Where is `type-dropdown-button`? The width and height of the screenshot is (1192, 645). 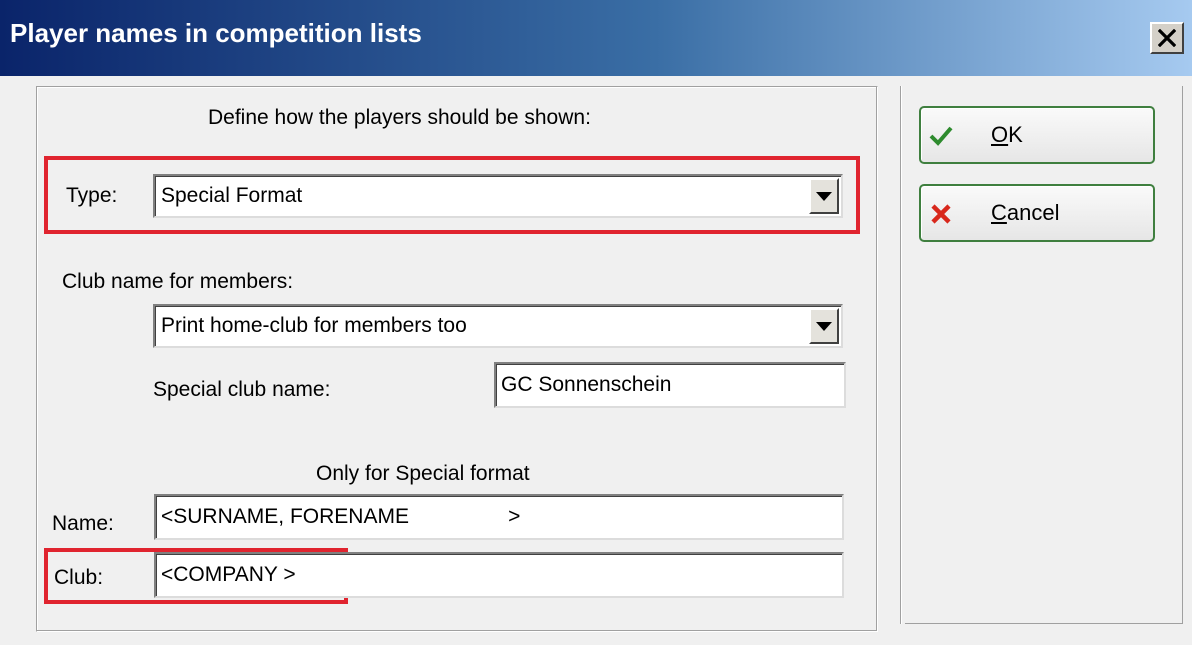 type-dropdown-button is located at coordinates (824, 196).